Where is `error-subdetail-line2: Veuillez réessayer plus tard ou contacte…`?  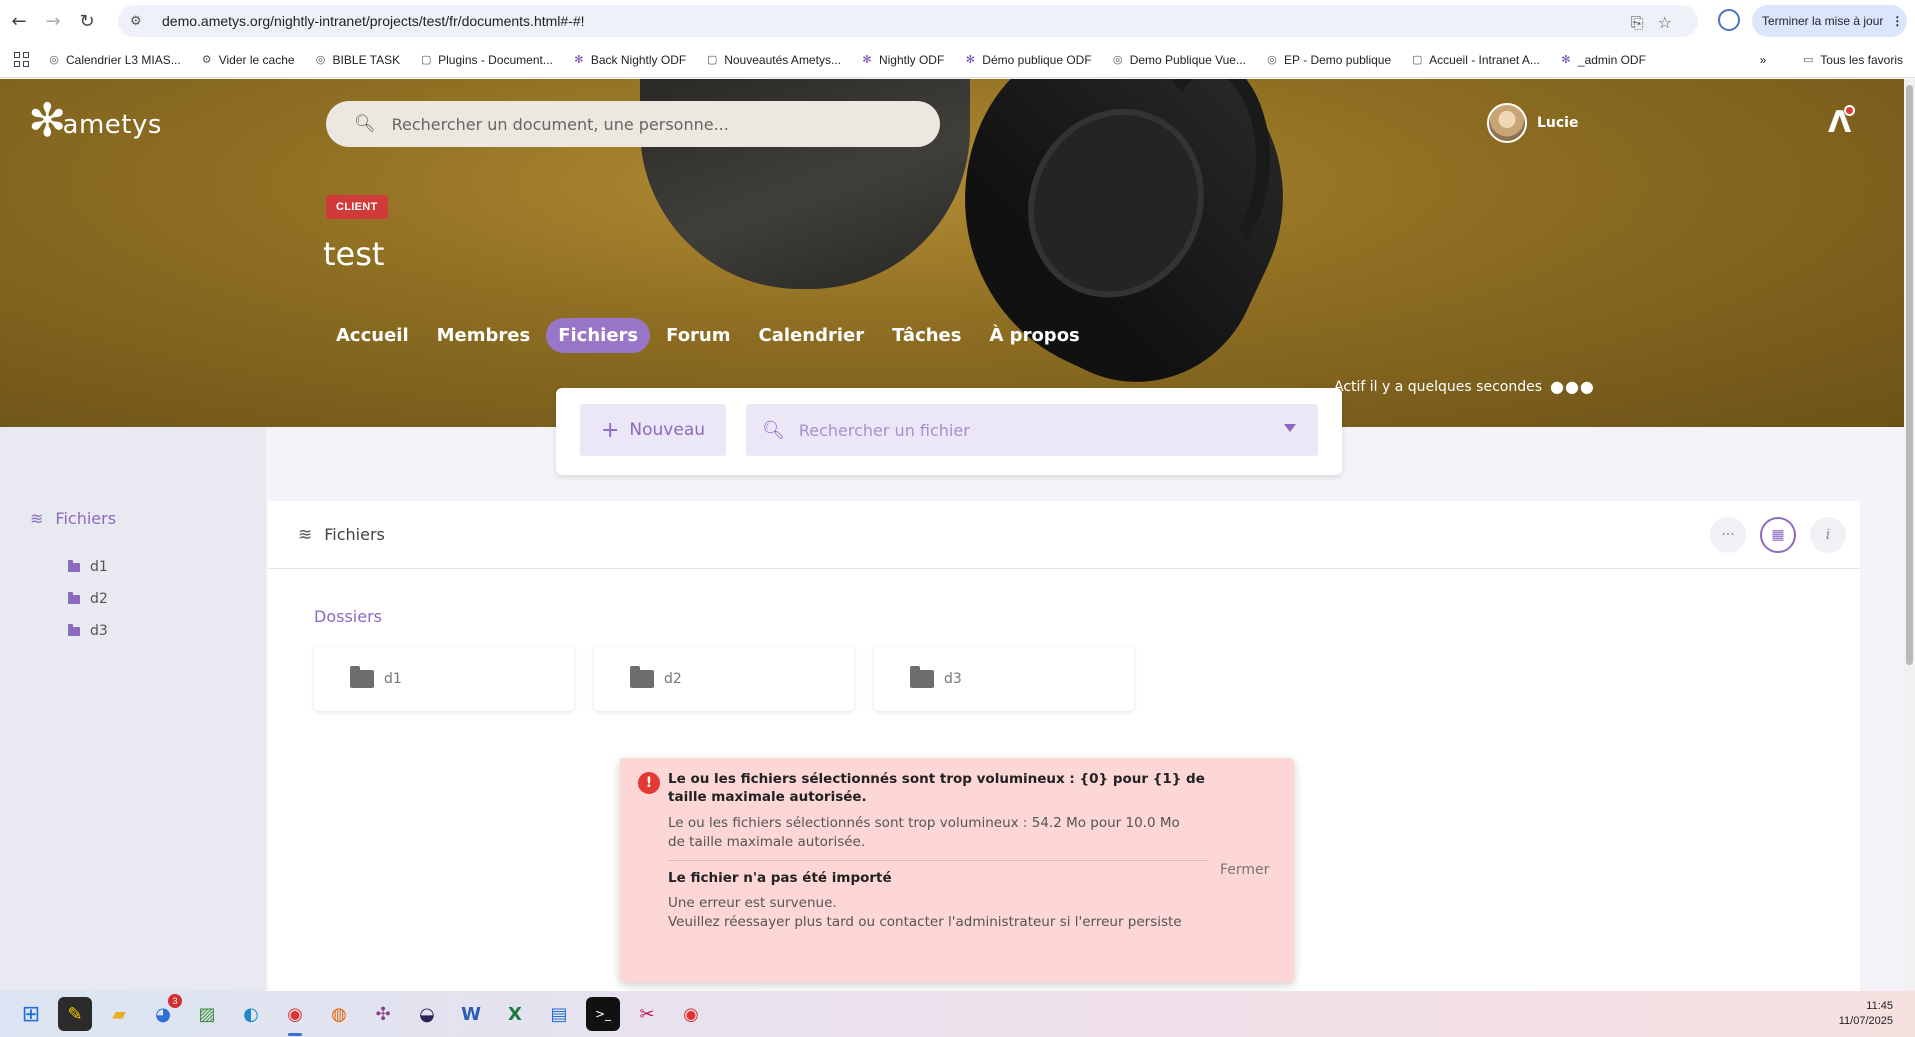
error-subdetail-line2: Veuillez réessayer plus tard ou contacte… is located at coordinates (925, 922).